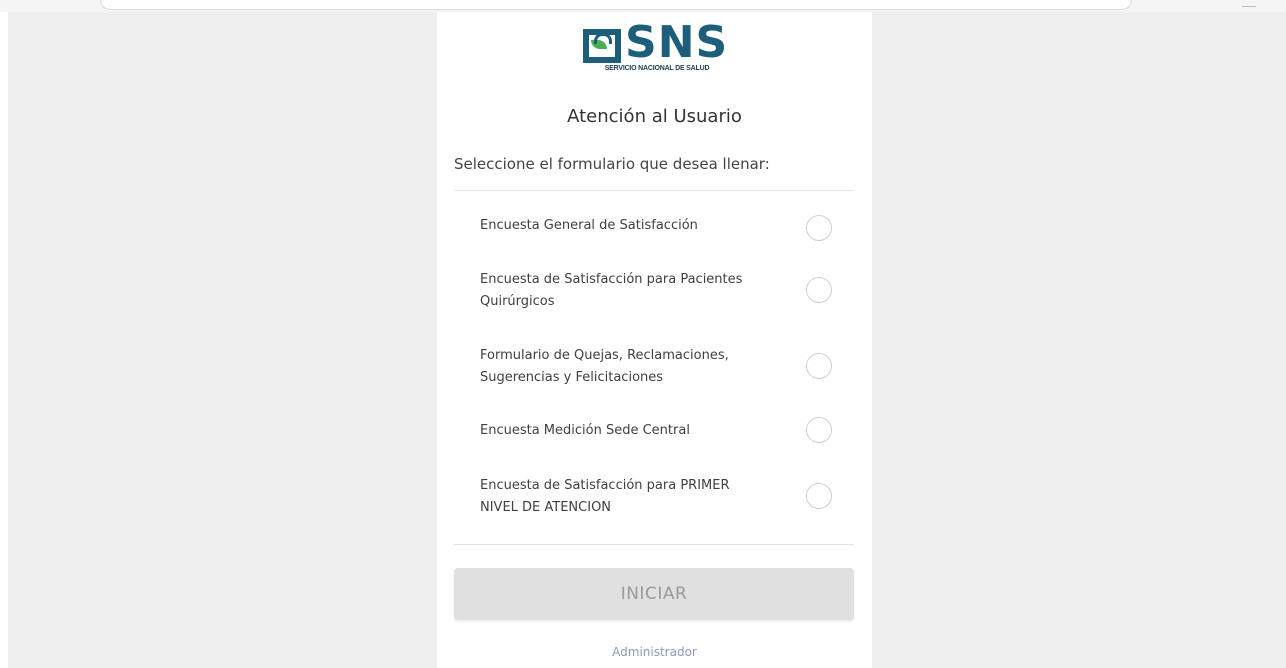 Image resolution: width=1286 pixels, height=668 pixels. What do you see at coordinates (654, 190) in the screenshot?
I see `top-divider` at bounding box center [654, 190].